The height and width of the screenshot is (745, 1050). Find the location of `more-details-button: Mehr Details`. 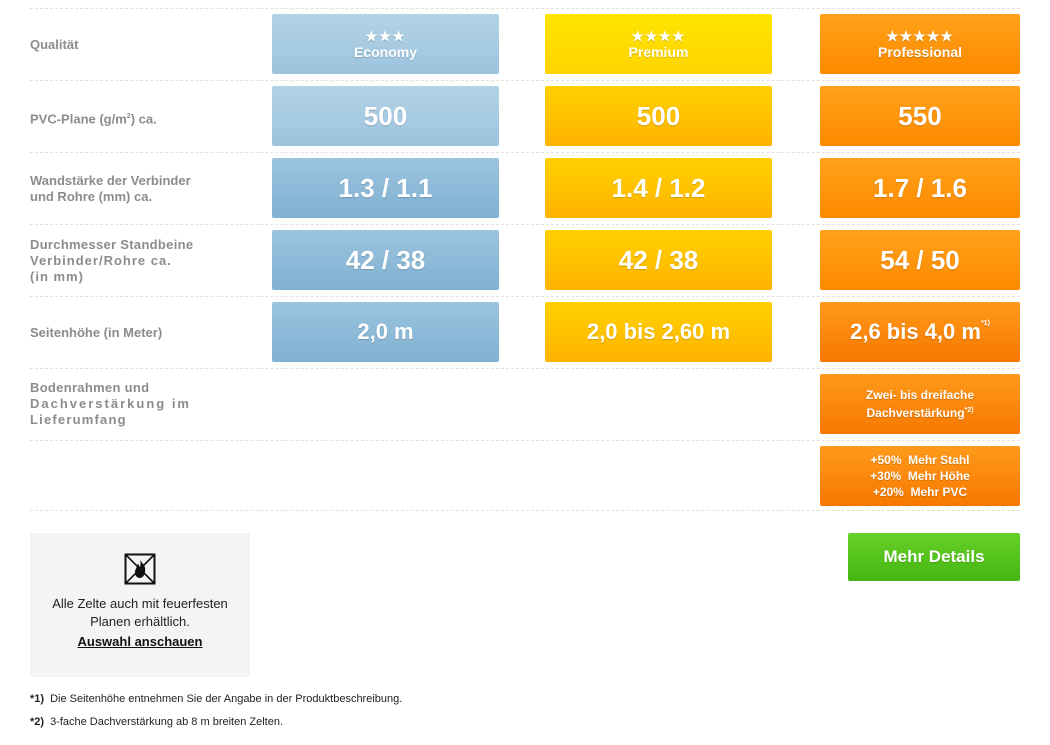

more-details-button: Mehr Details is located at coordinates (934, 557).